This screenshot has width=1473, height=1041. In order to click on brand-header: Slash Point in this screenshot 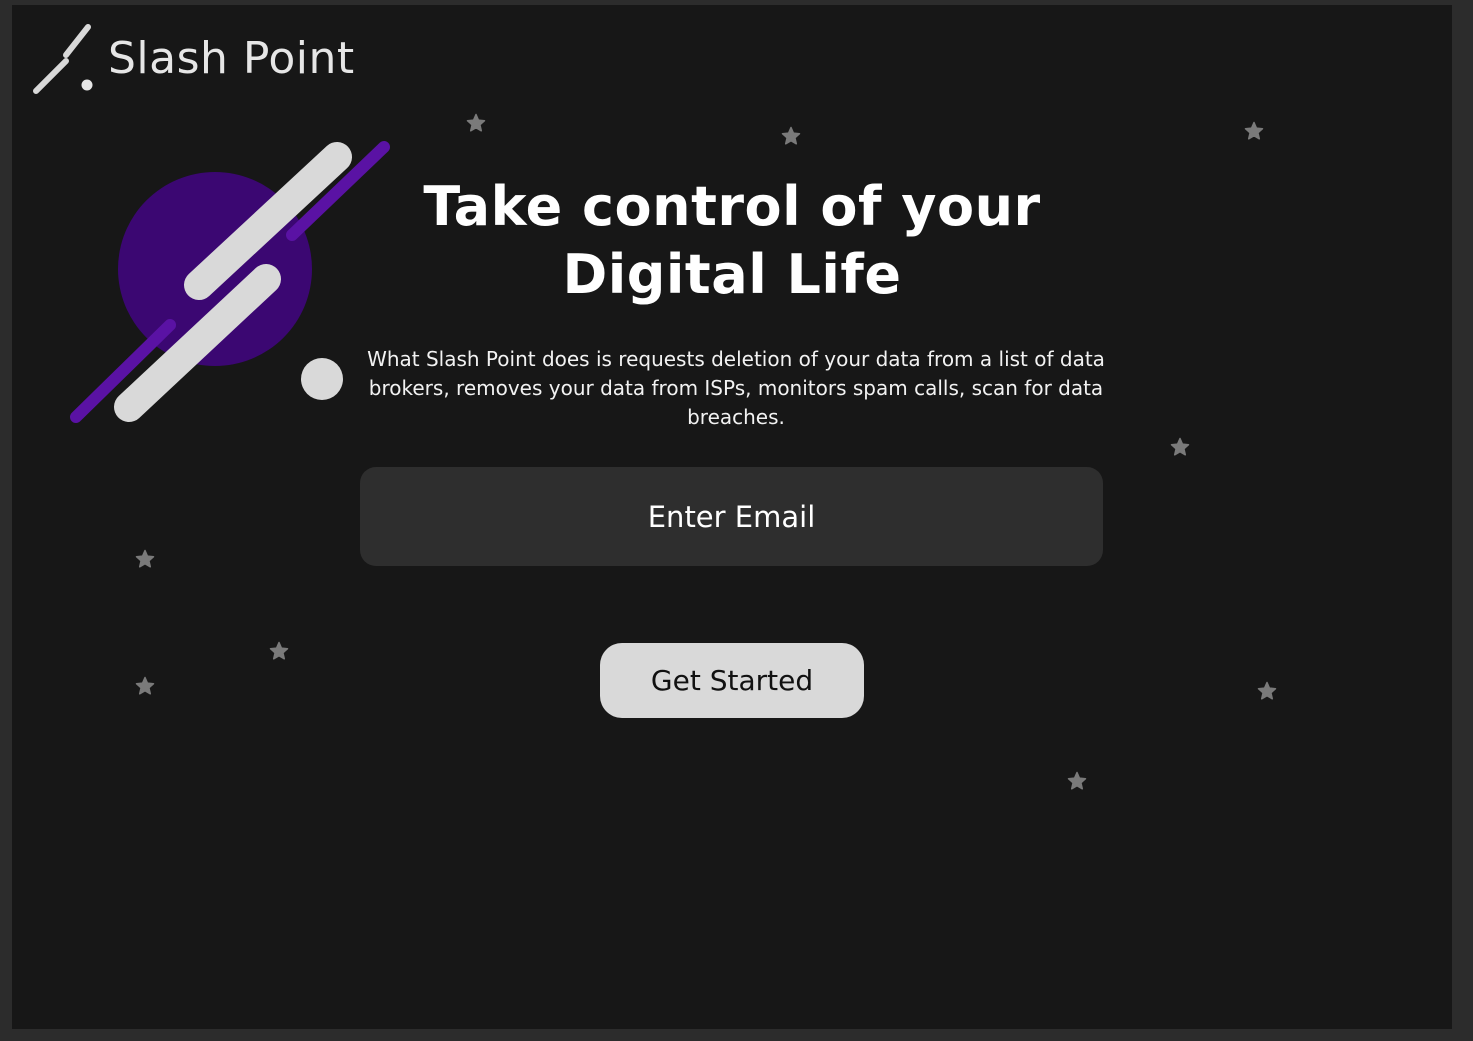, I will do `click(192, 59)`.